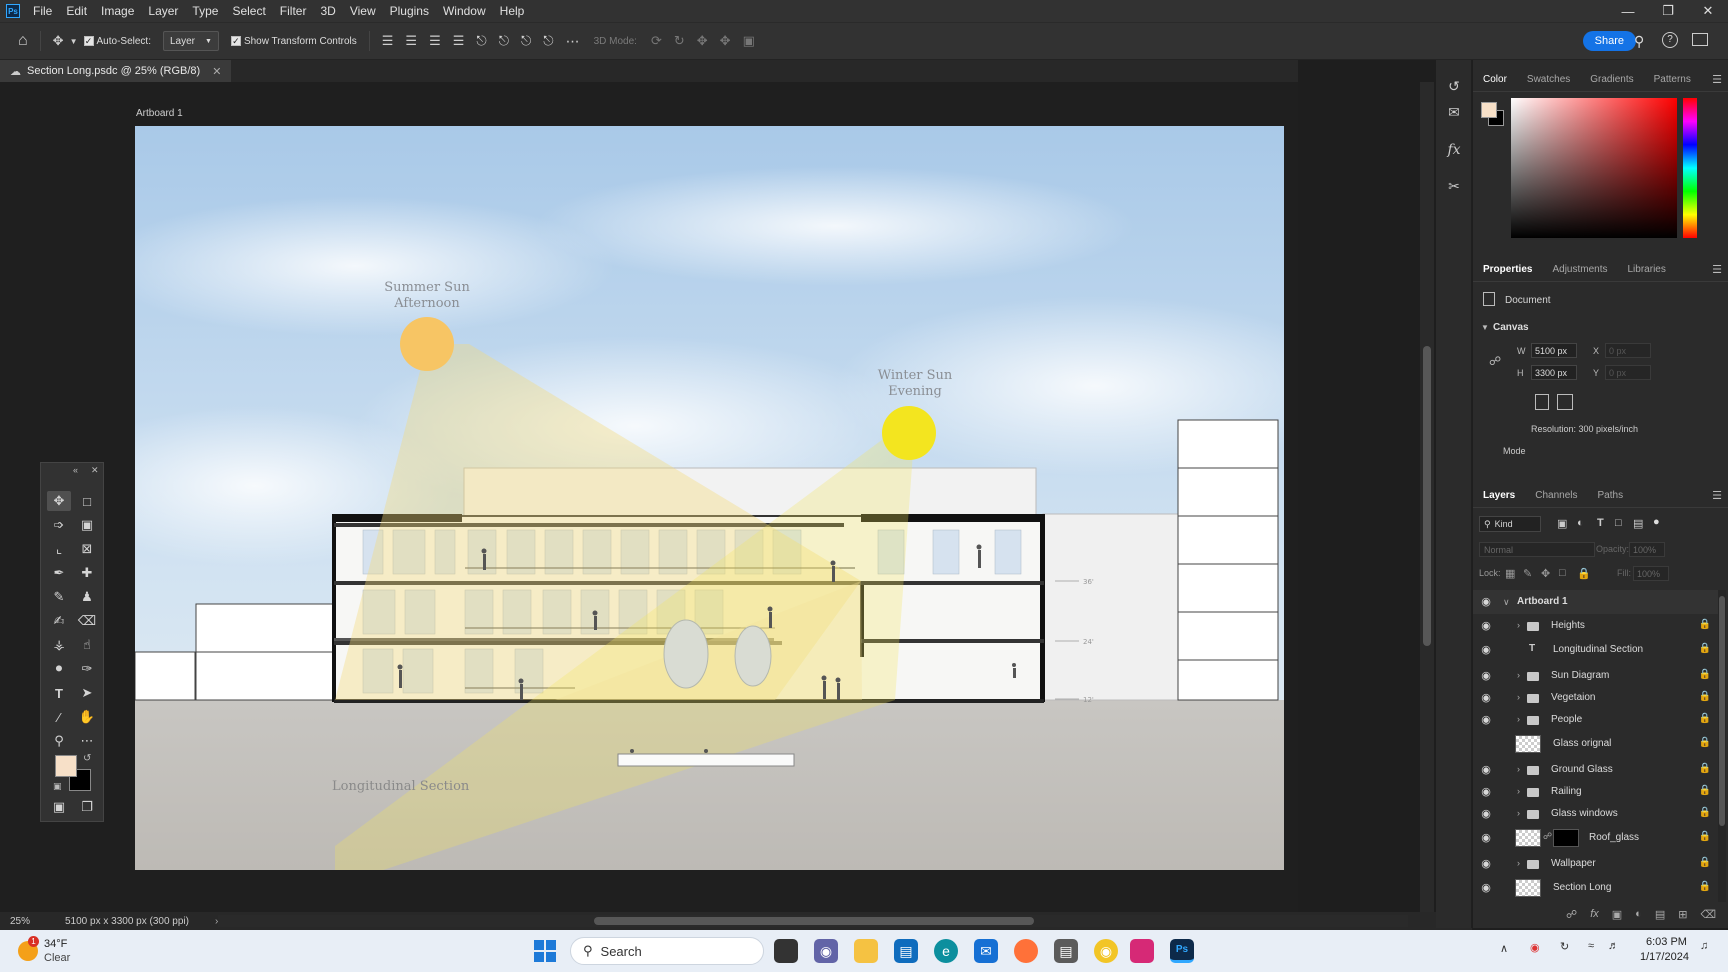  Describe the element at coordinates (946, 951) in the screenshot. I see `edge-icon: e` at that location.